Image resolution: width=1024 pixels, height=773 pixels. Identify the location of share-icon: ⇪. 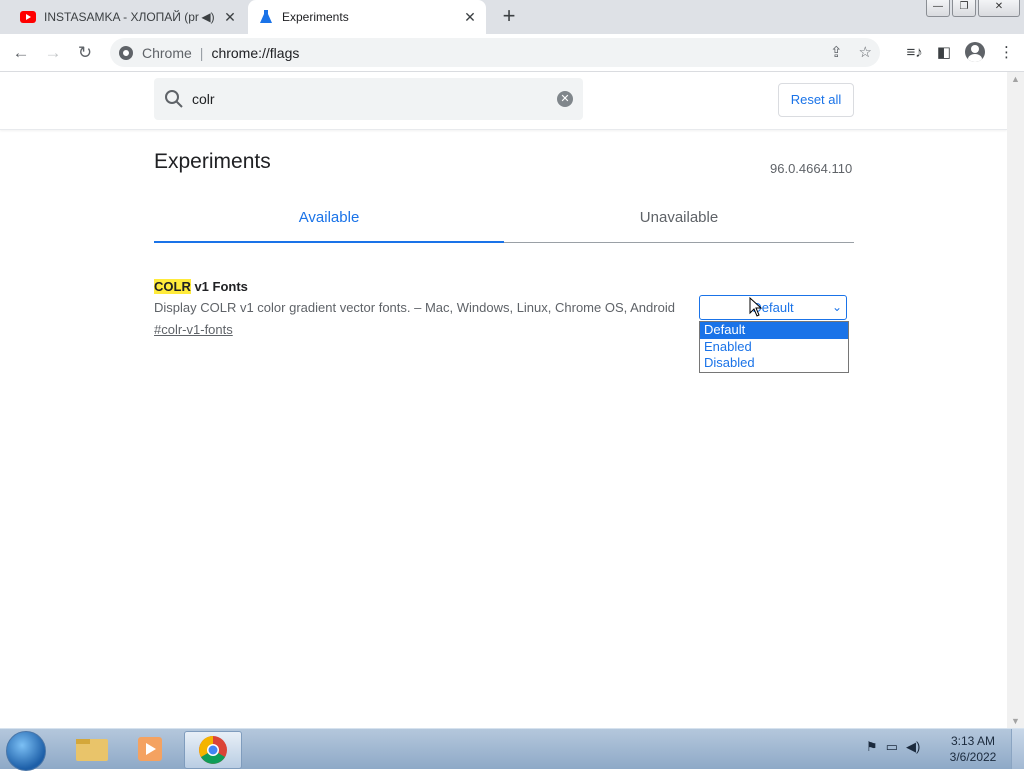
(836, 52).